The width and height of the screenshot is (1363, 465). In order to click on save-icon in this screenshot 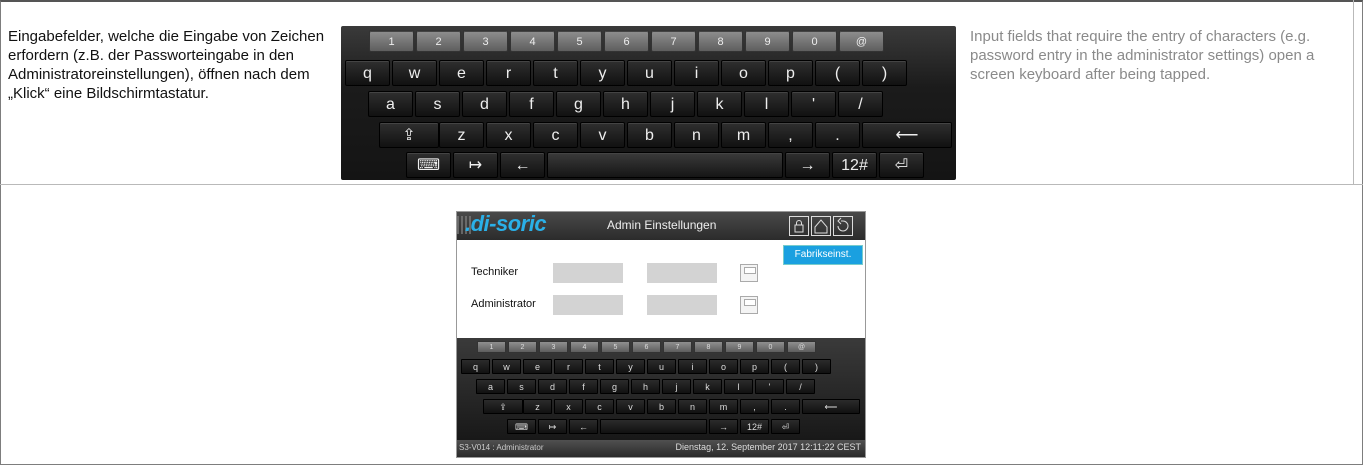, I will do `click(749, 305)`.